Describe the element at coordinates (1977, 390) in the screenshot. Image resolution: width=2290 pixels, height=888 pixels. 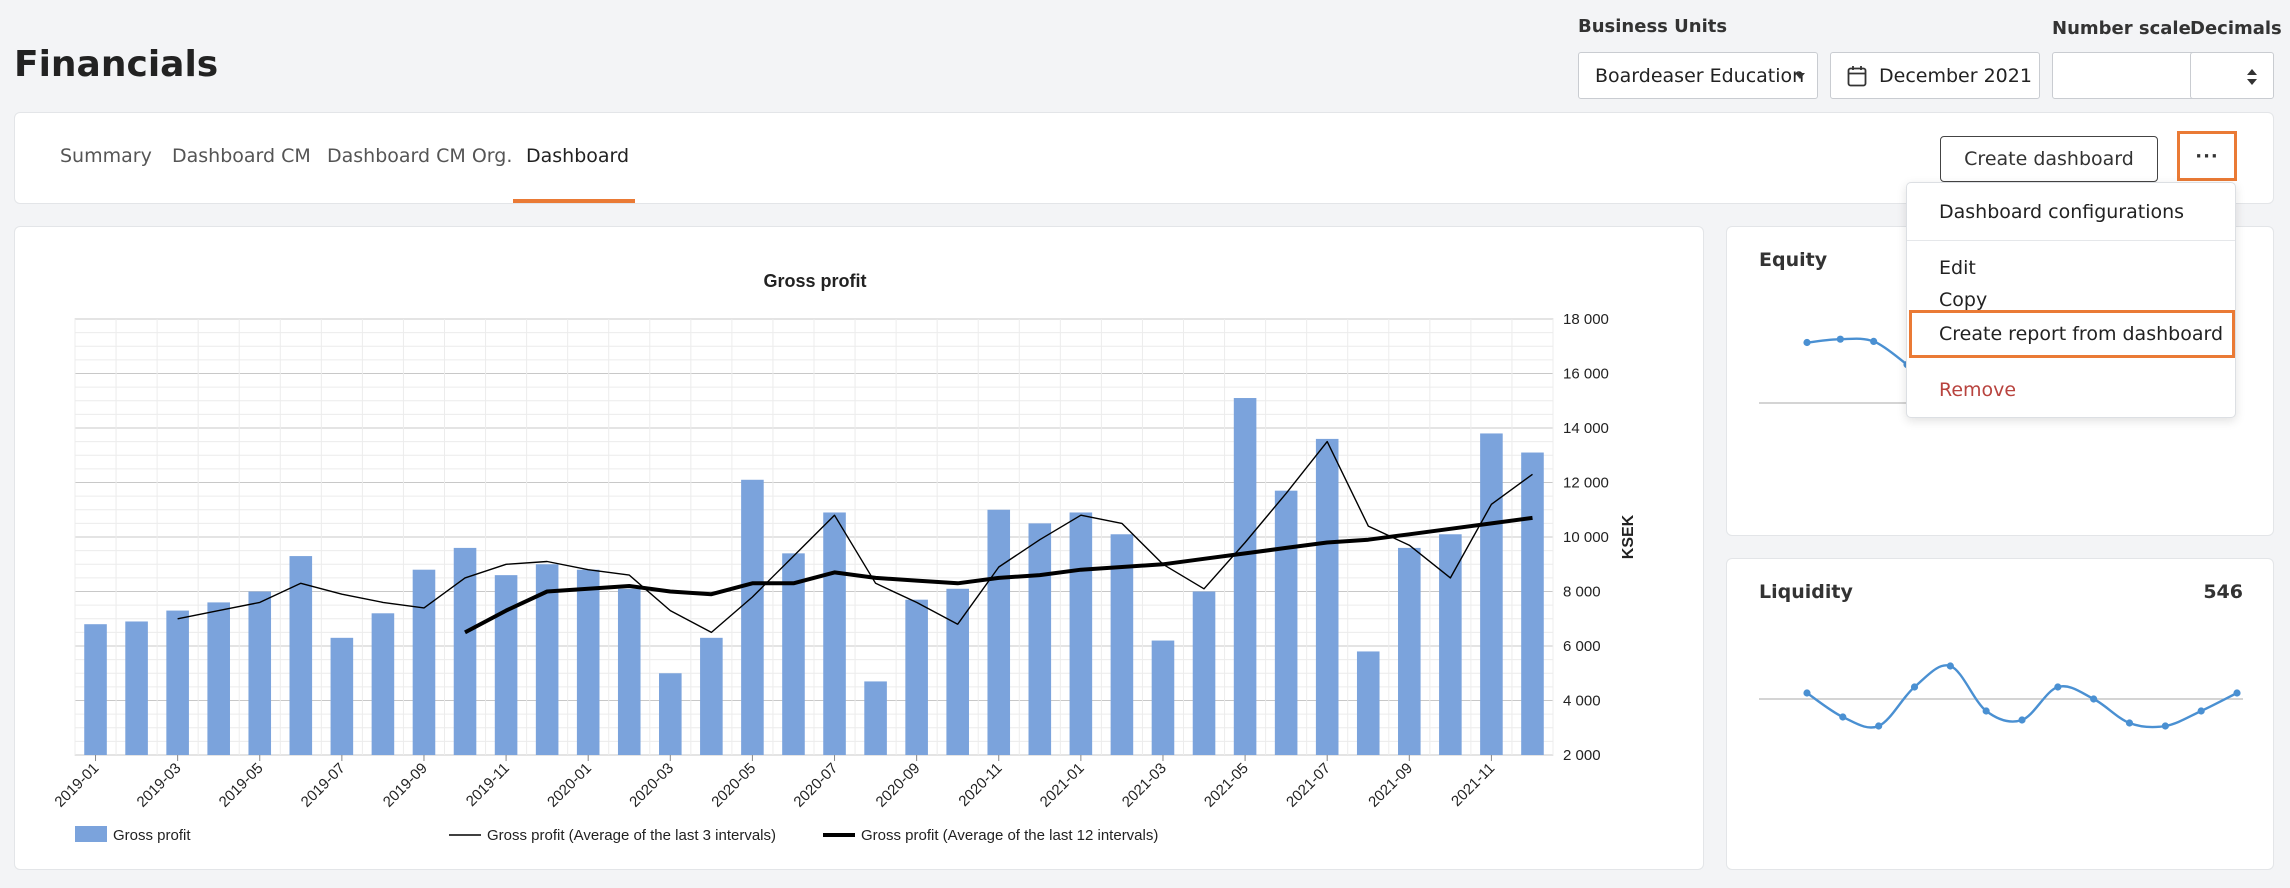
I see `menu-item-remove: Remove` at that location.